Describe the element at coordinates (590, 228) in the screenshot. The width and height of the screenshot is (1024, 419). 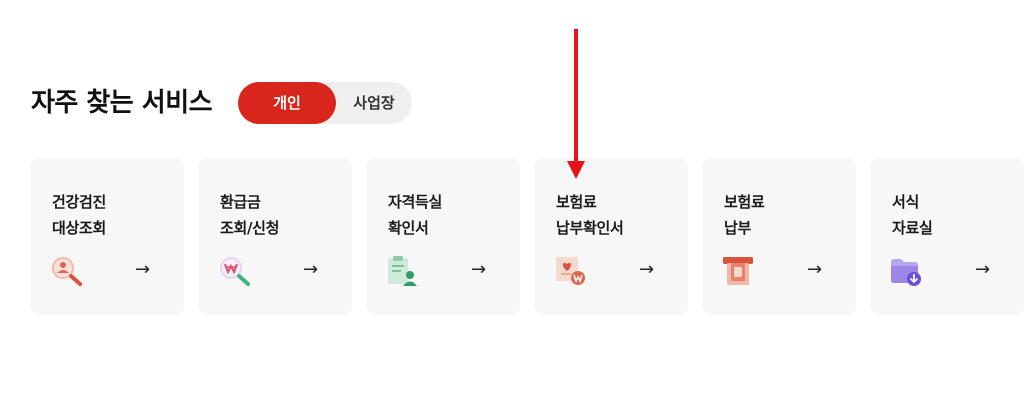
I see `card-title-line2: 납부확인서` at that location.